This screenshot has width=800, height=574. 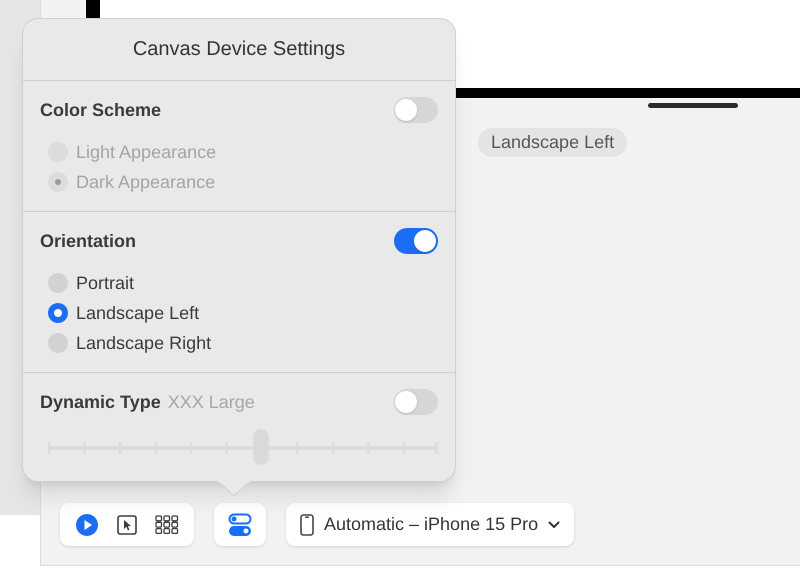 What do you see at coordinates (88, 241) in the screenshot?
I see `section-title: Orientation` at bounding box center [88, 241].